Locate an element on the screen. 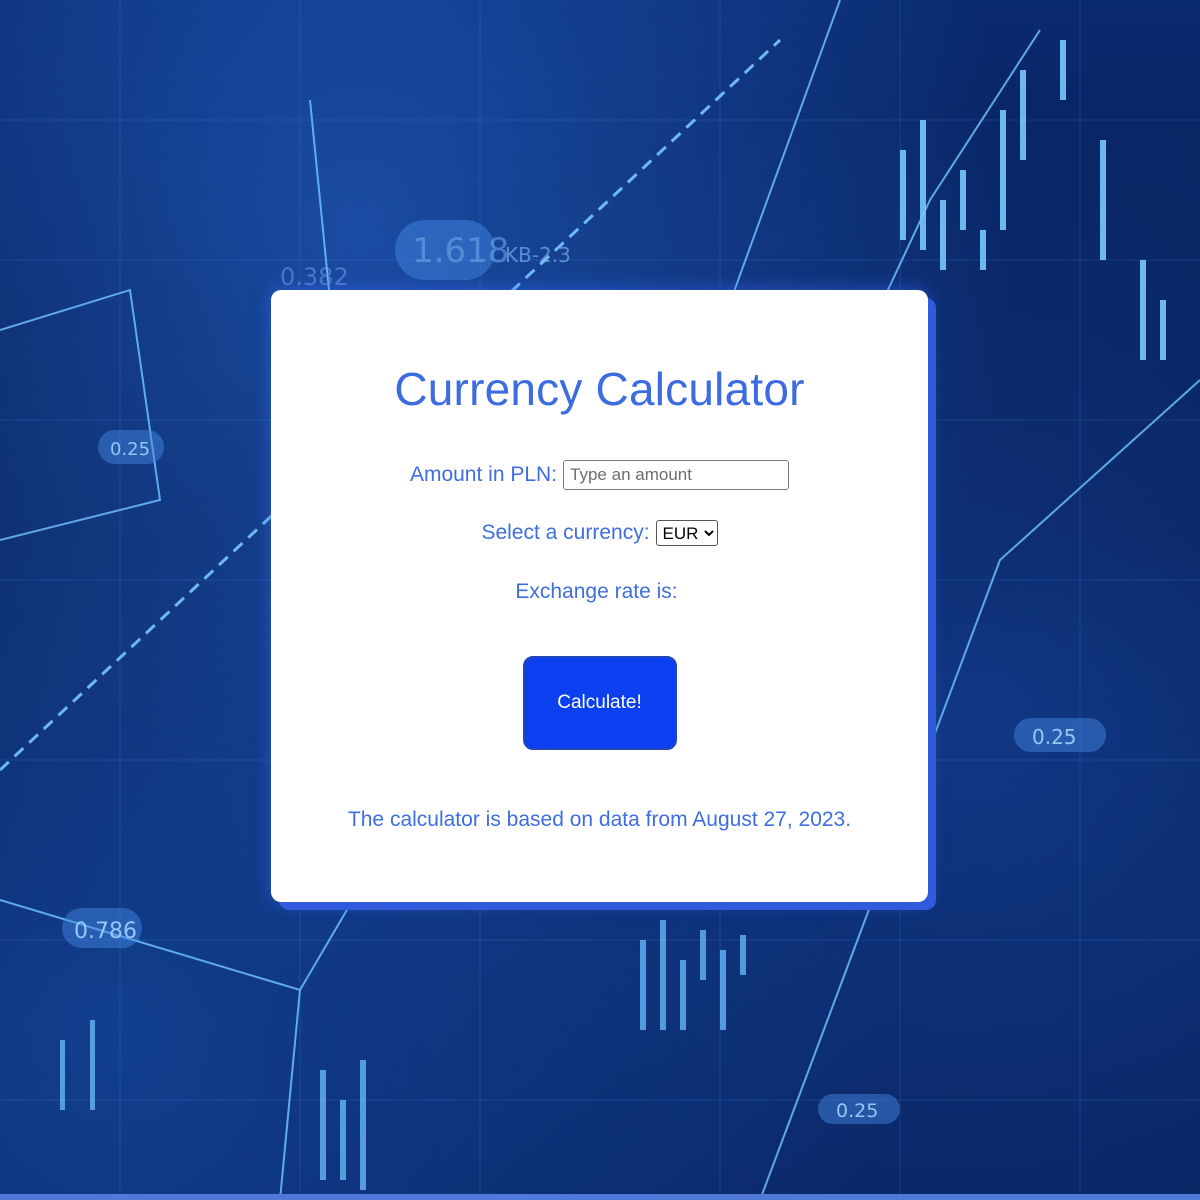  amount-label: Amount in PLN: is located at coordinates (483, 474).